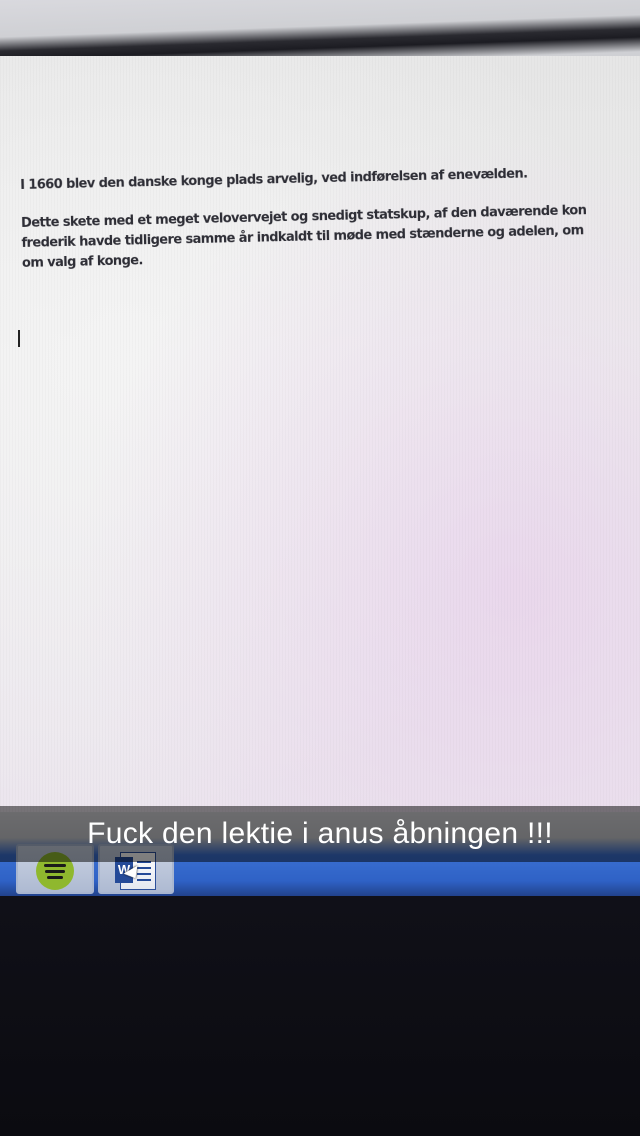 The image size is (640, 1136). What do you see at coordinates (320, 30) in the screenshot?
I see `monitor-bezel` at bounding box center [320, 30].